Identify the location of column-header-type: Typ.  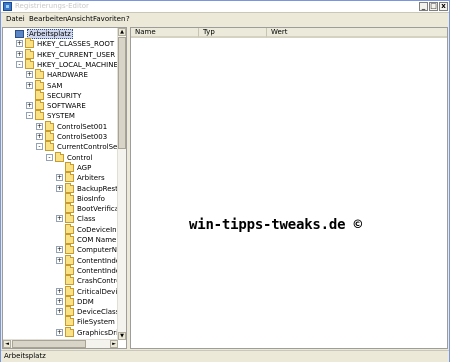
(233, 33).